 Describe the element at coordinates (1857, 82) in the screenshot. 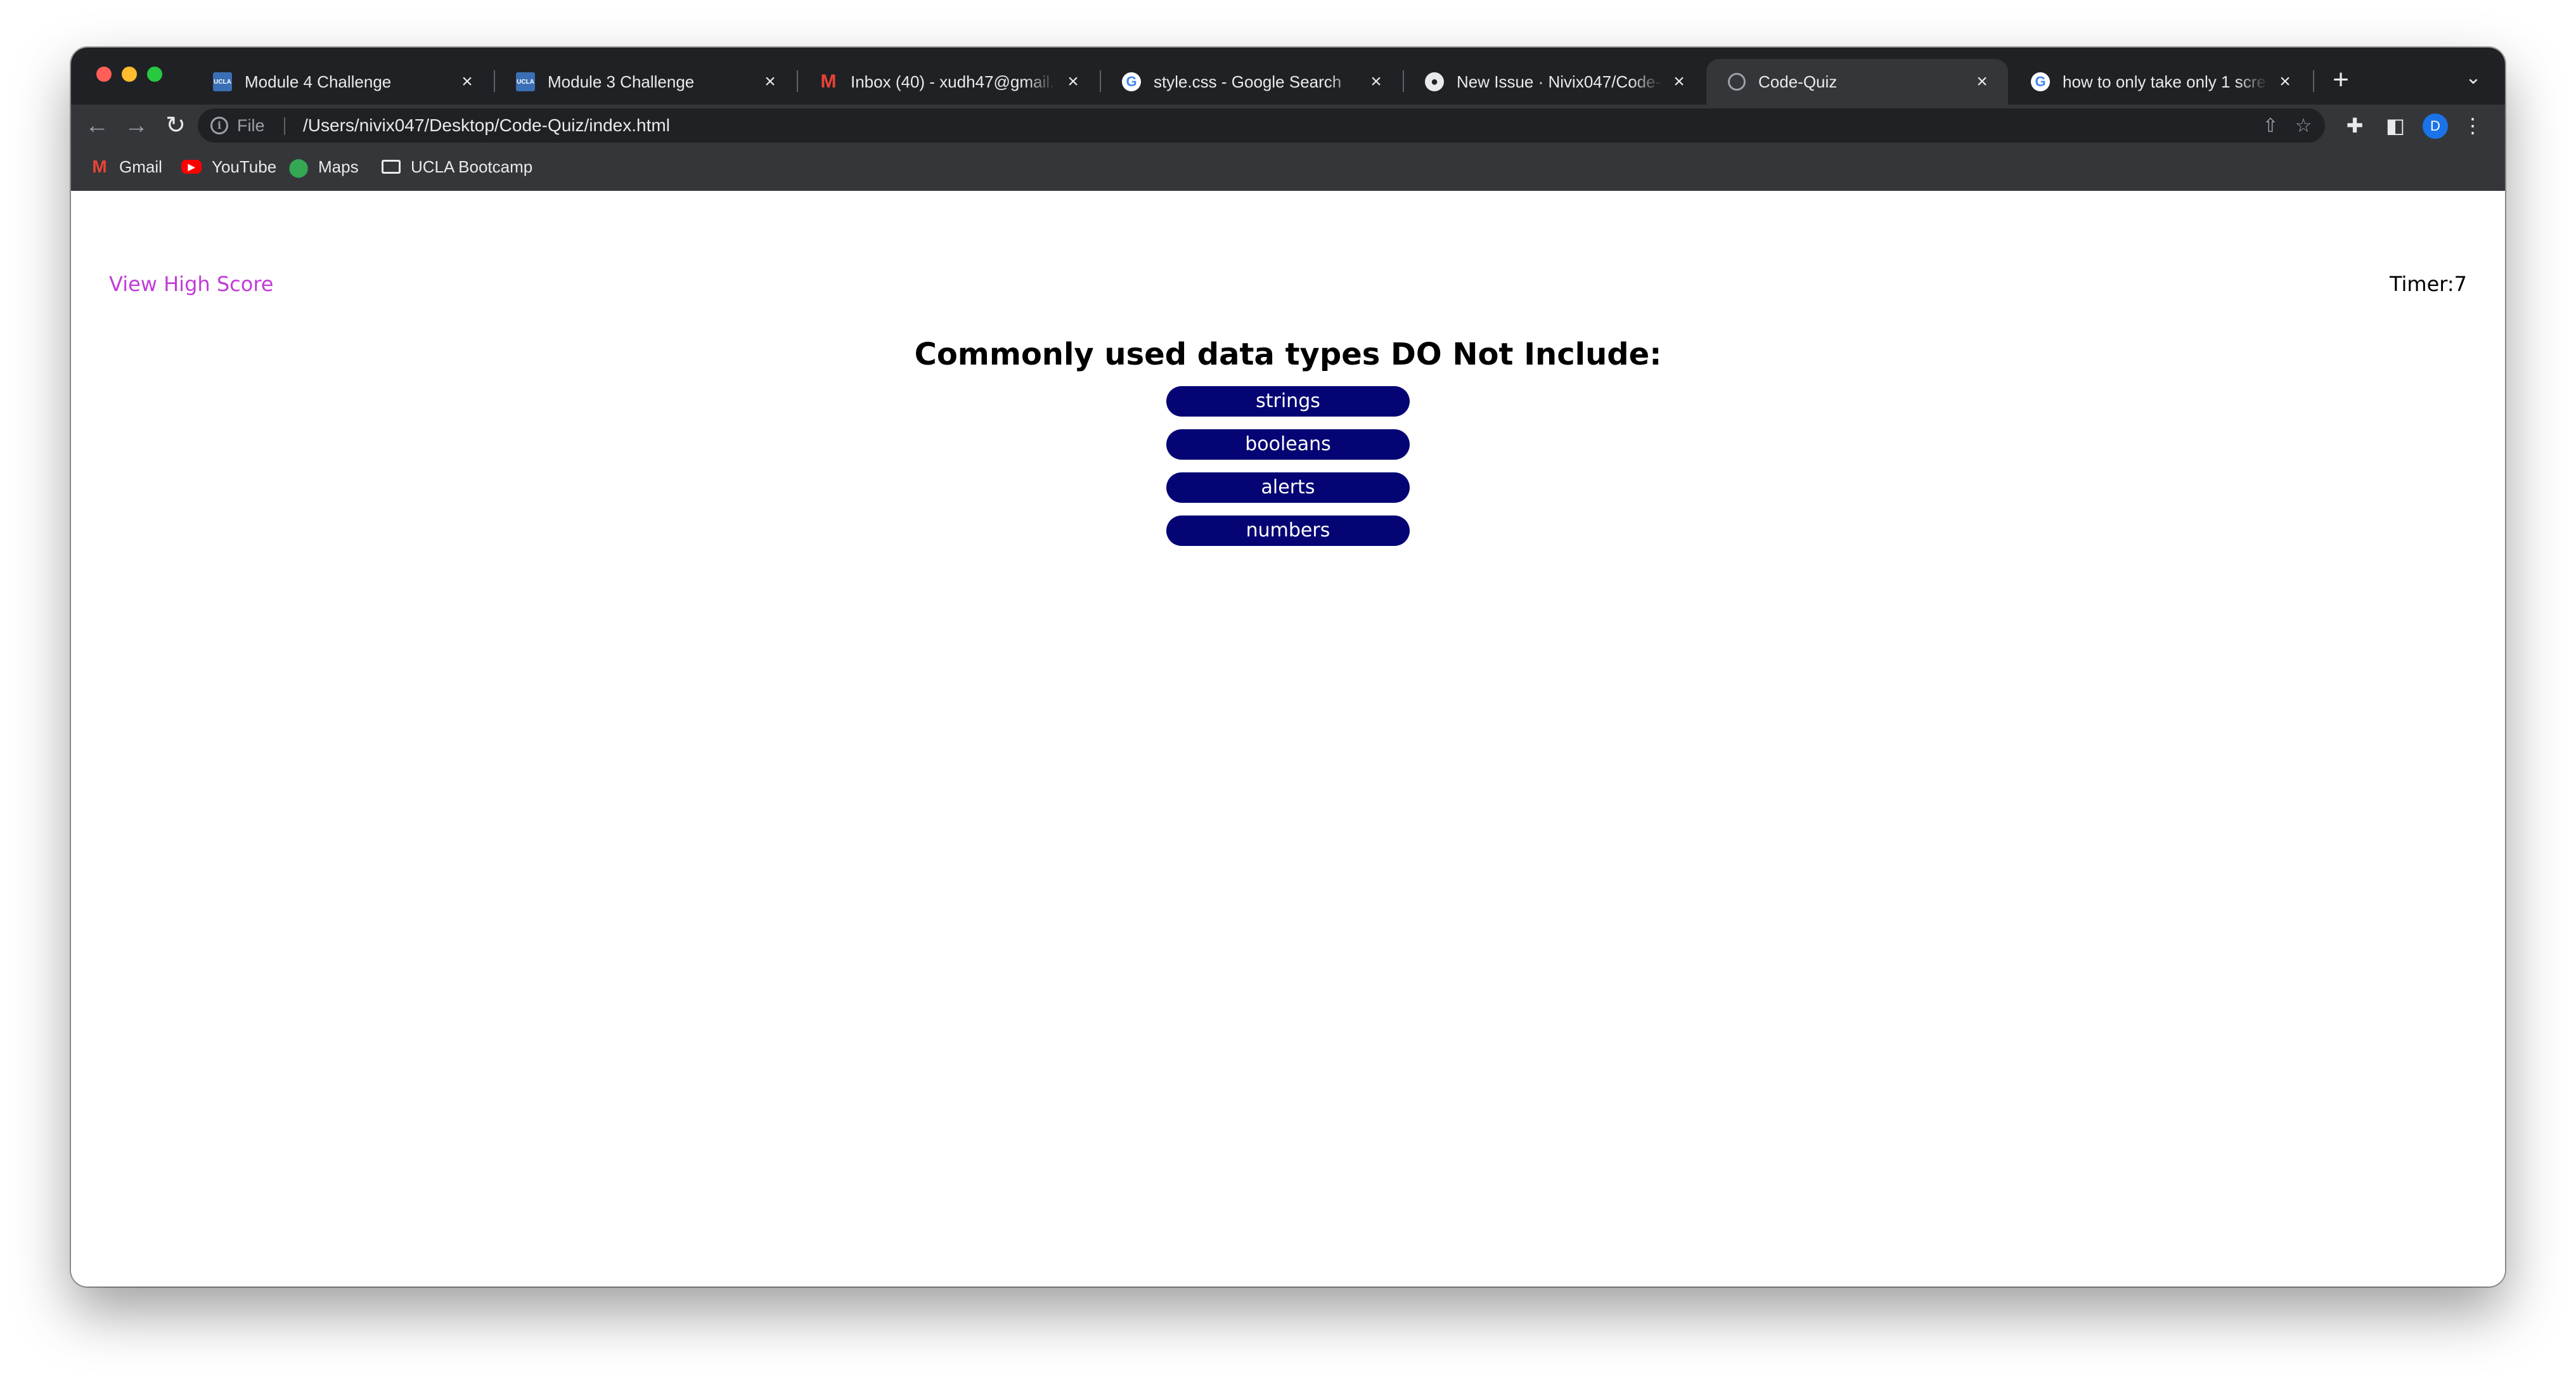

I see `tab-code-quiz: Code-Quiz ×` at that location.